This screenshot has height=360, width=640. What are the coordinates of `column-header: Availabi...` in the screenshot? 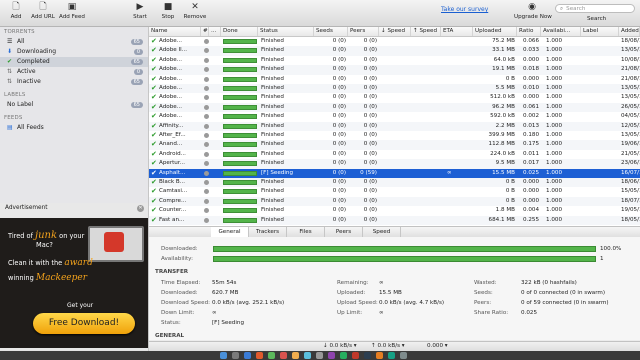 It's located at (561, 31).